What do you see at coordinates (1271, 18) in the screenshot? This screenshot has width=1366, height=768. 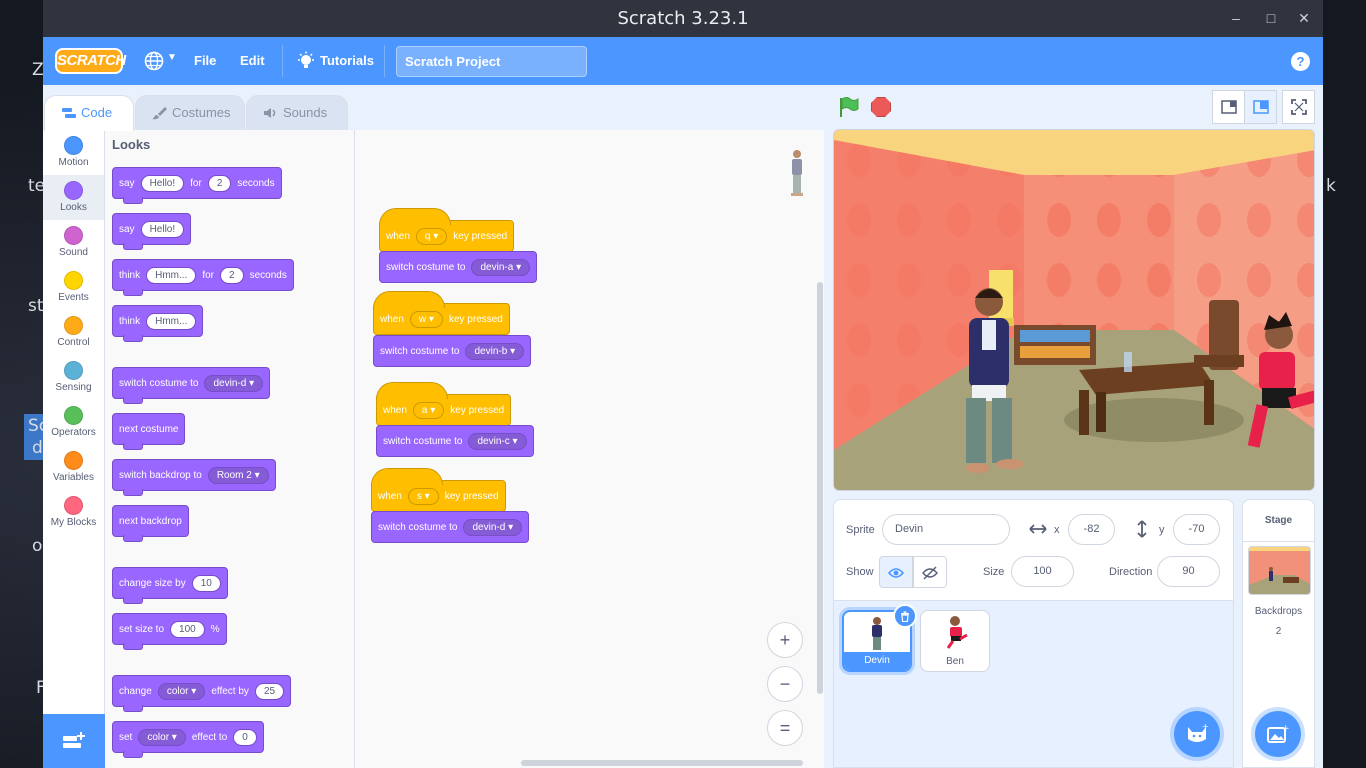 I see `maximize-button: □` at bounding box center [1271, 18].